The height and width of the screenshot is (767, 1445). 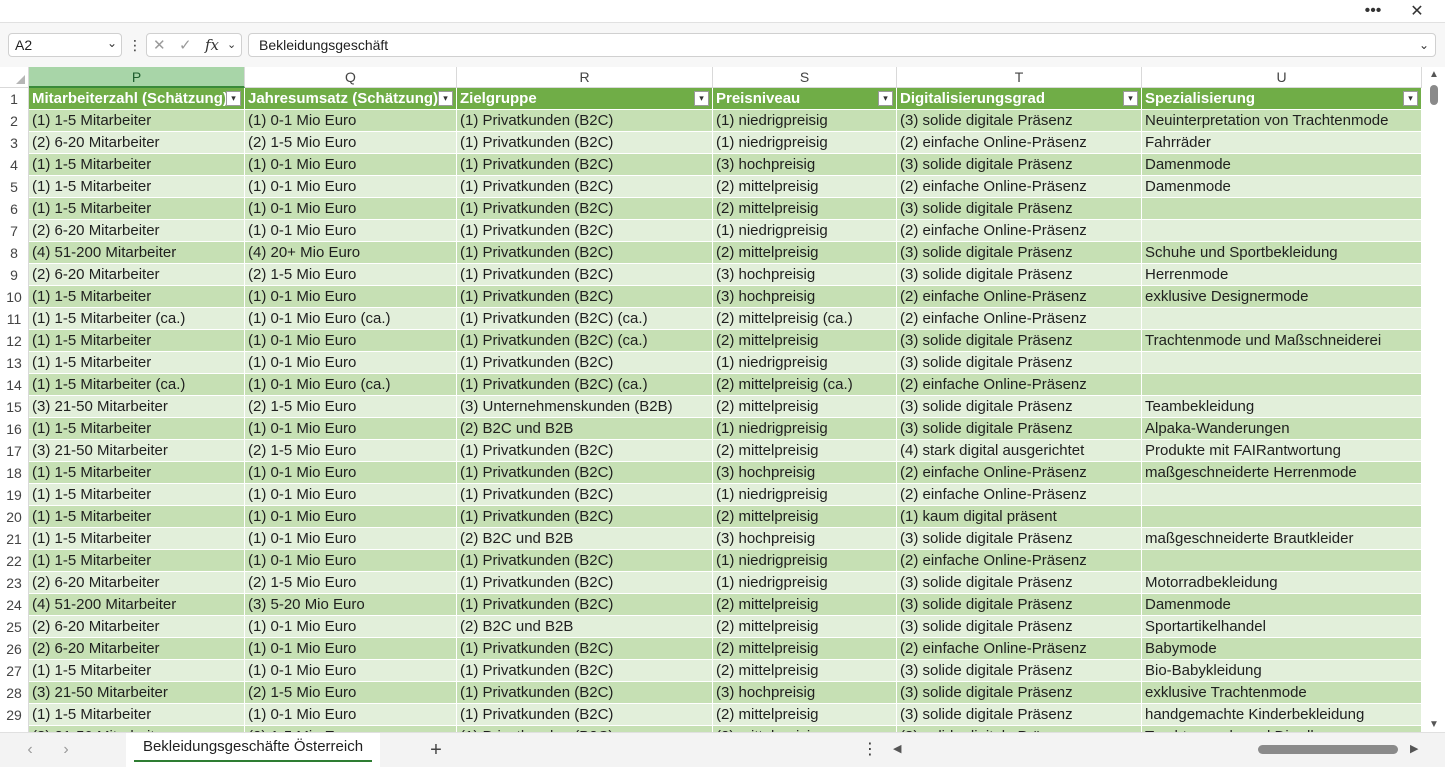 What do you see at coordinates (212, 45) in the screenshot?
I see `insert-function-icon: fx` at bounding box center [212, 45].